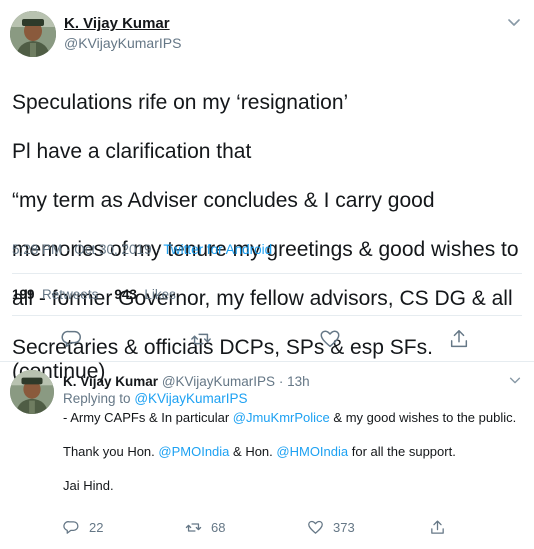 This screenshot has height=549, width=534. I want to click on reply-text-segment: for all the support., so click(403, 451).